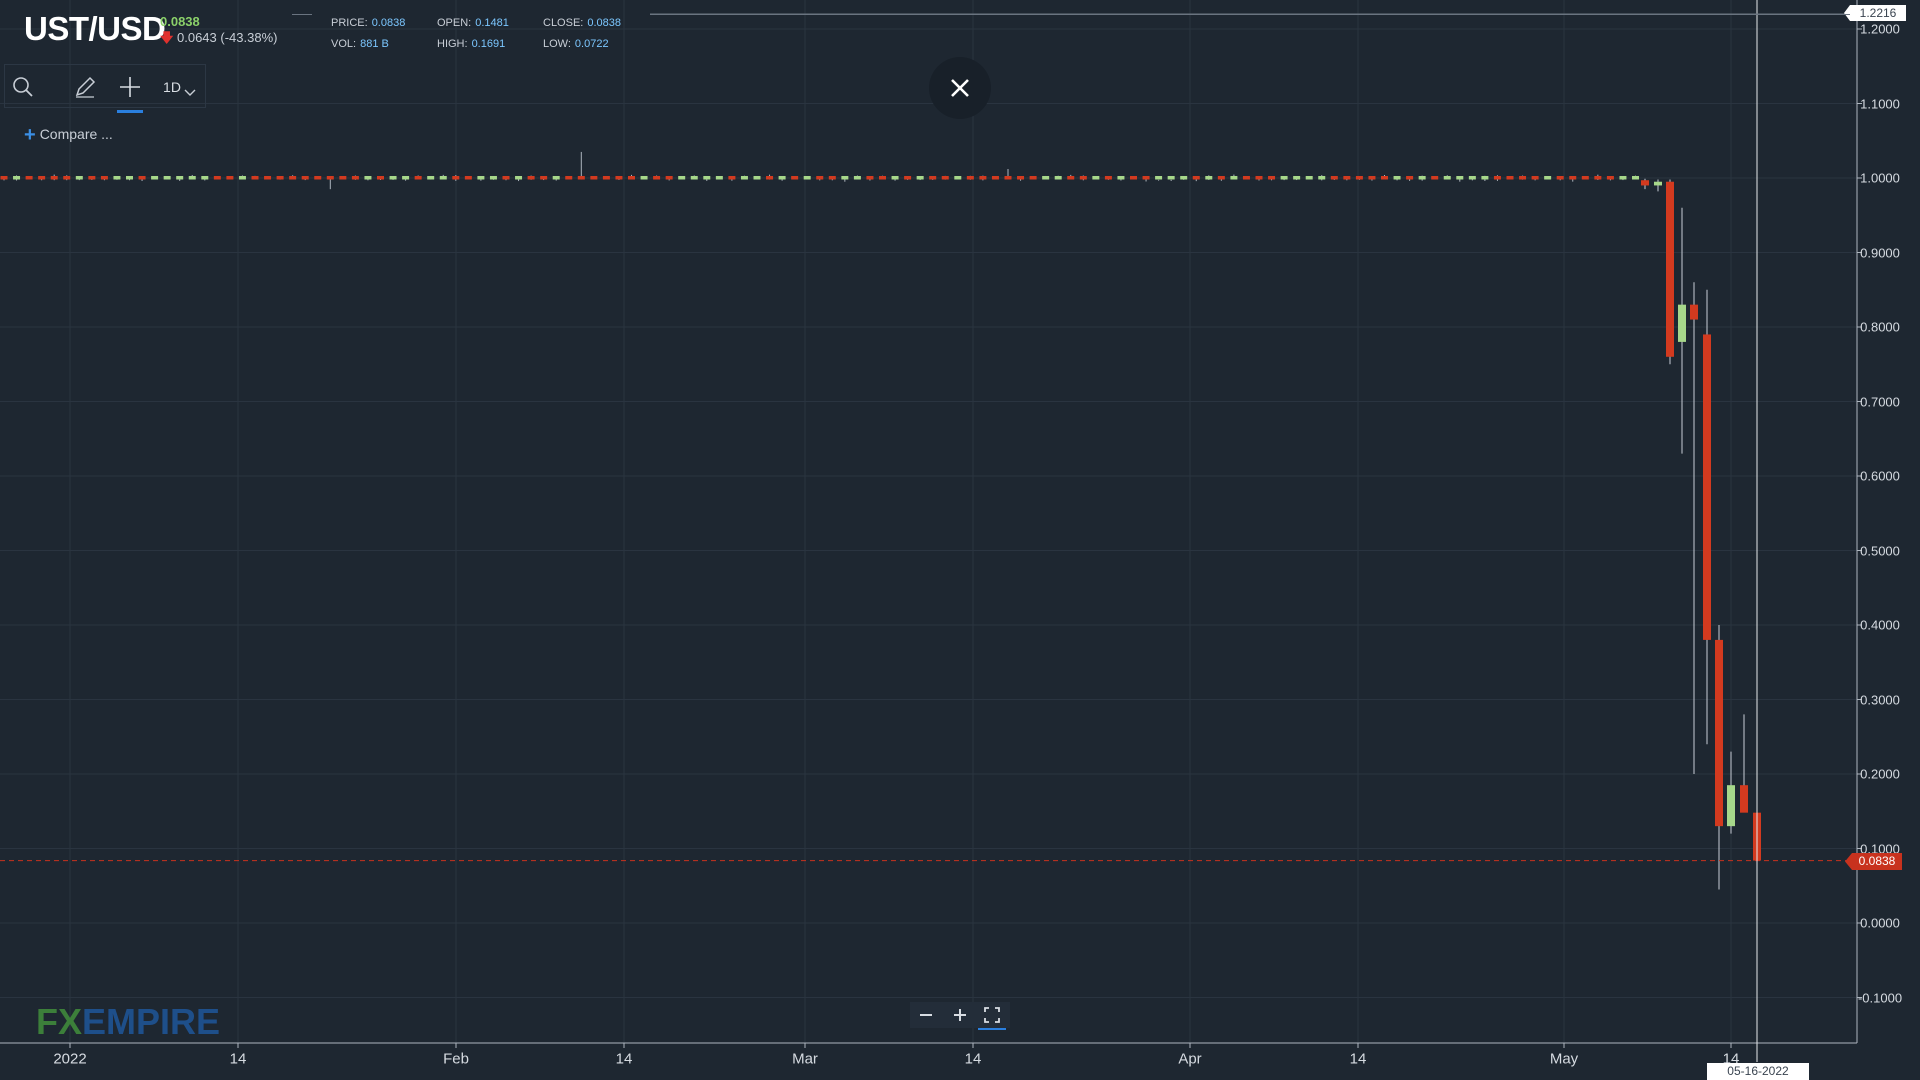 The width and height of the screenshot is (1920, 1080). I want to click on fullscreen-button, so click(992, 1016).